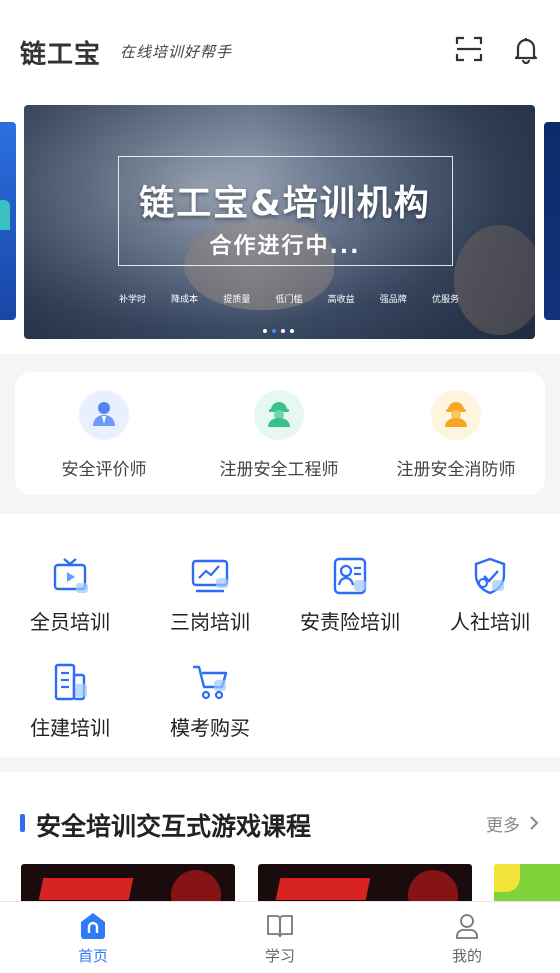  What do you see at coordinates (279, 470) in the screenshot?
I see `cert-label: 注册安全工程师` at bounding box center [279, 470].